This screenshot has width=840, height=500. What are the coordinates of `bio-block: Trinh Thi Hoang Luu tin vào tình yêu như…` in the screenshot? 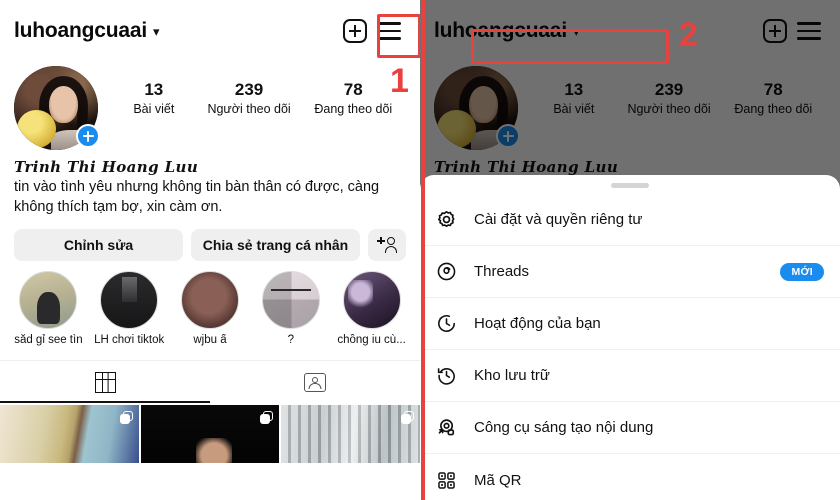 It's located at (210, 183).